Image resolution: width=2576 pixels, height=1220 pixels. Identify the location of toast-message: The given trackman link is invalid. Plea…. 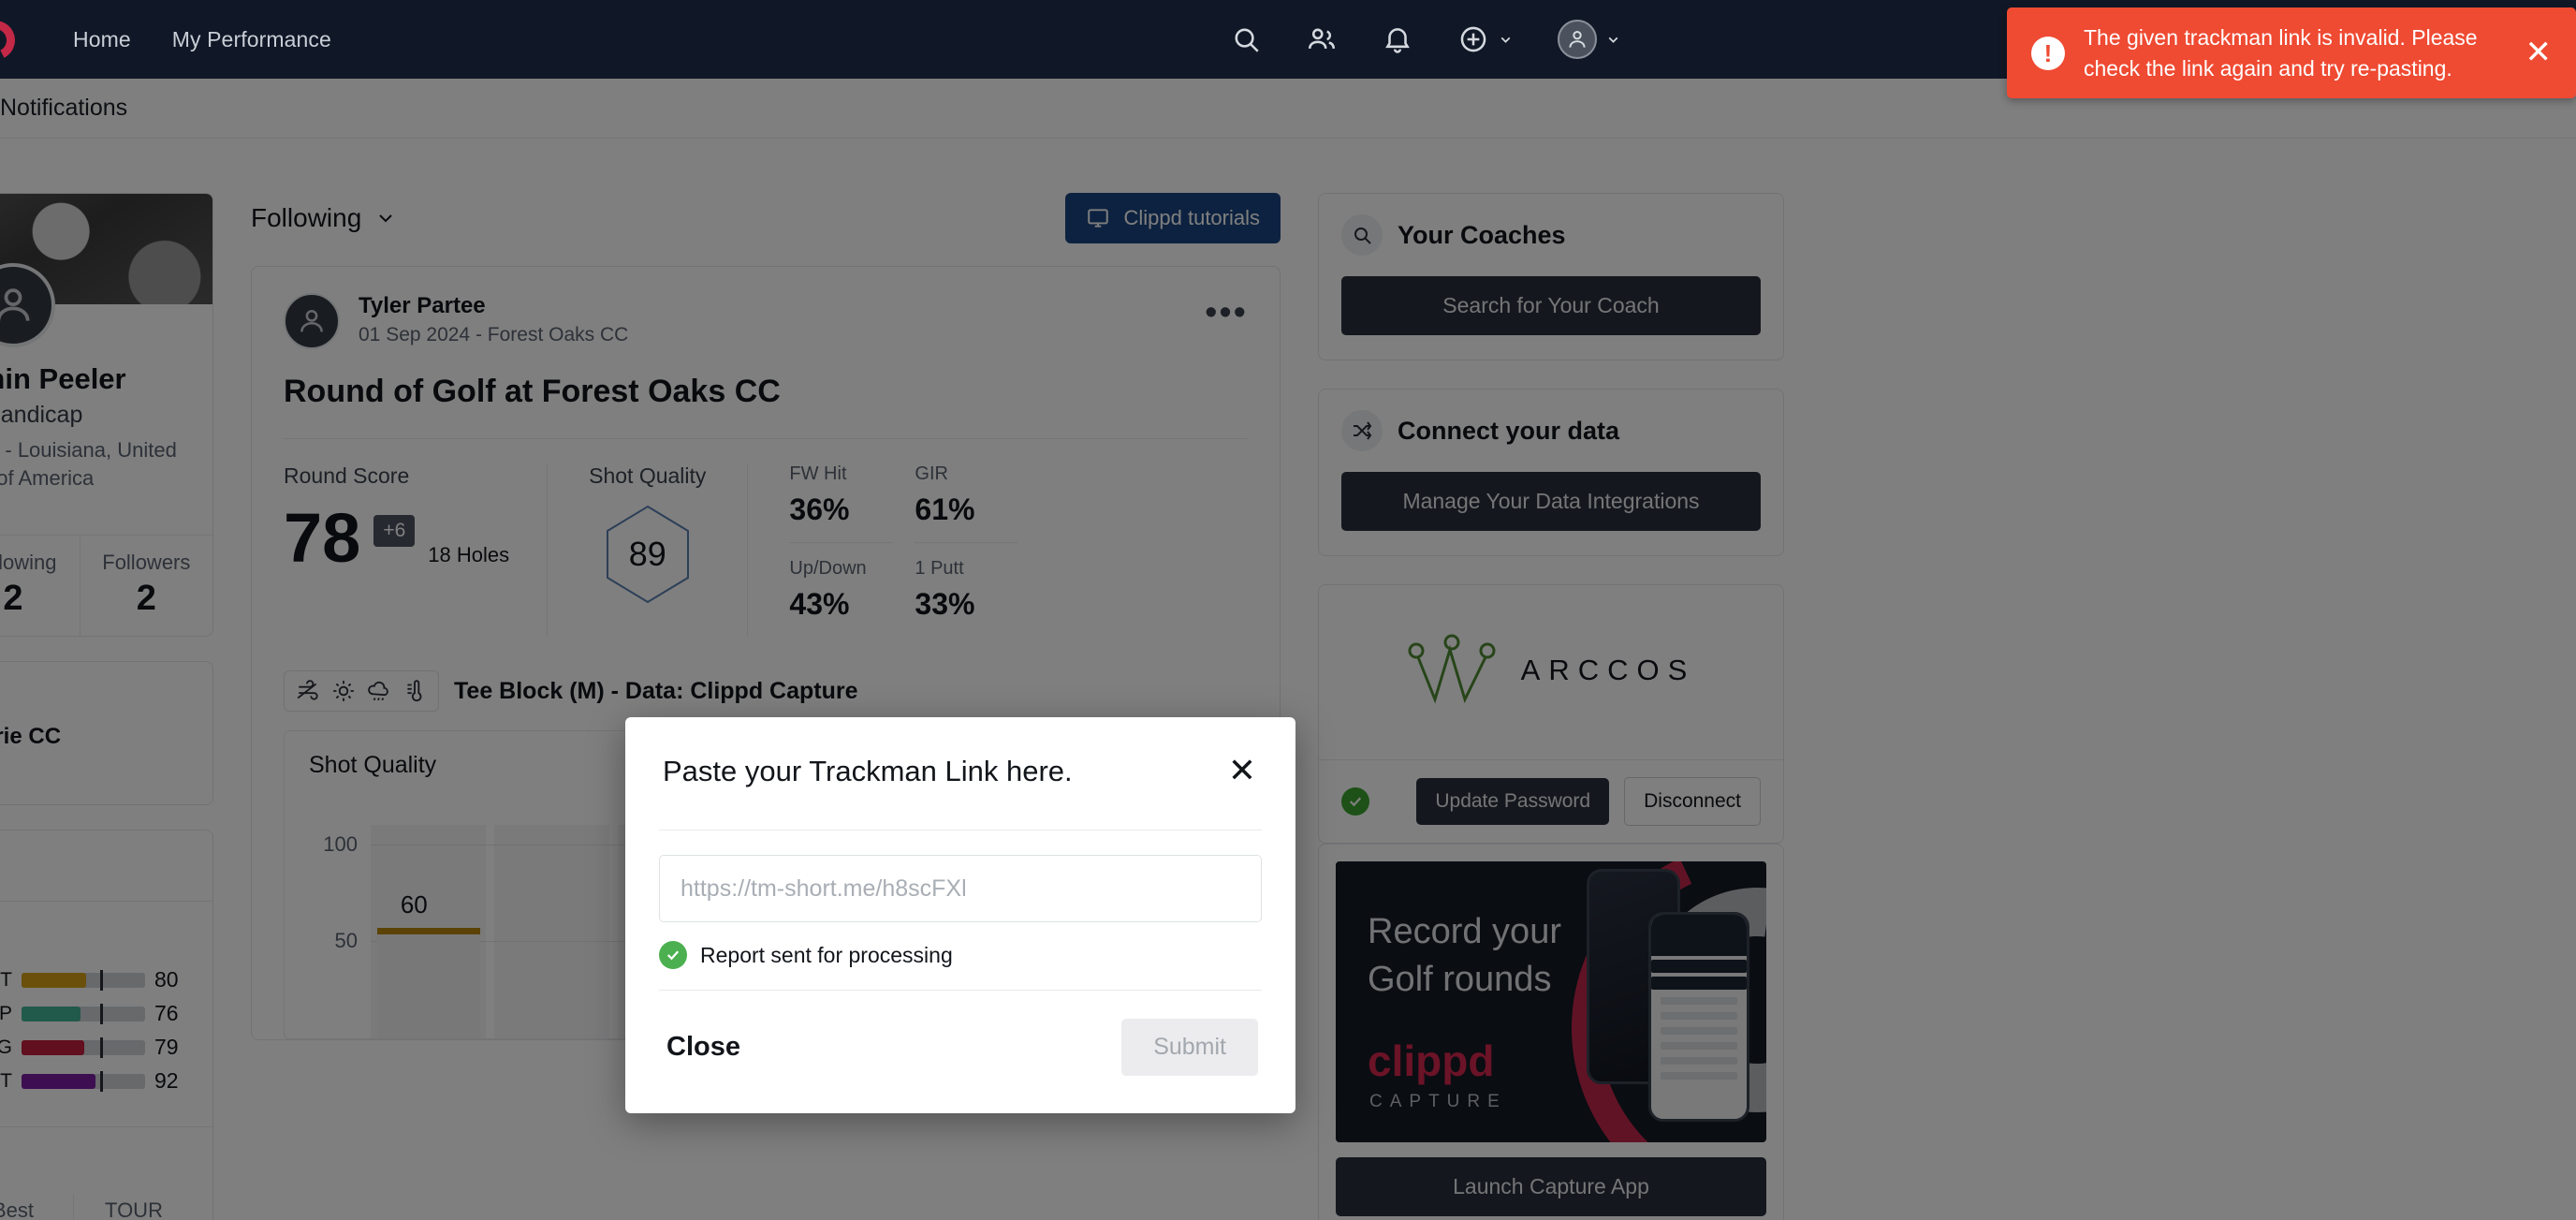
(2281, 53).